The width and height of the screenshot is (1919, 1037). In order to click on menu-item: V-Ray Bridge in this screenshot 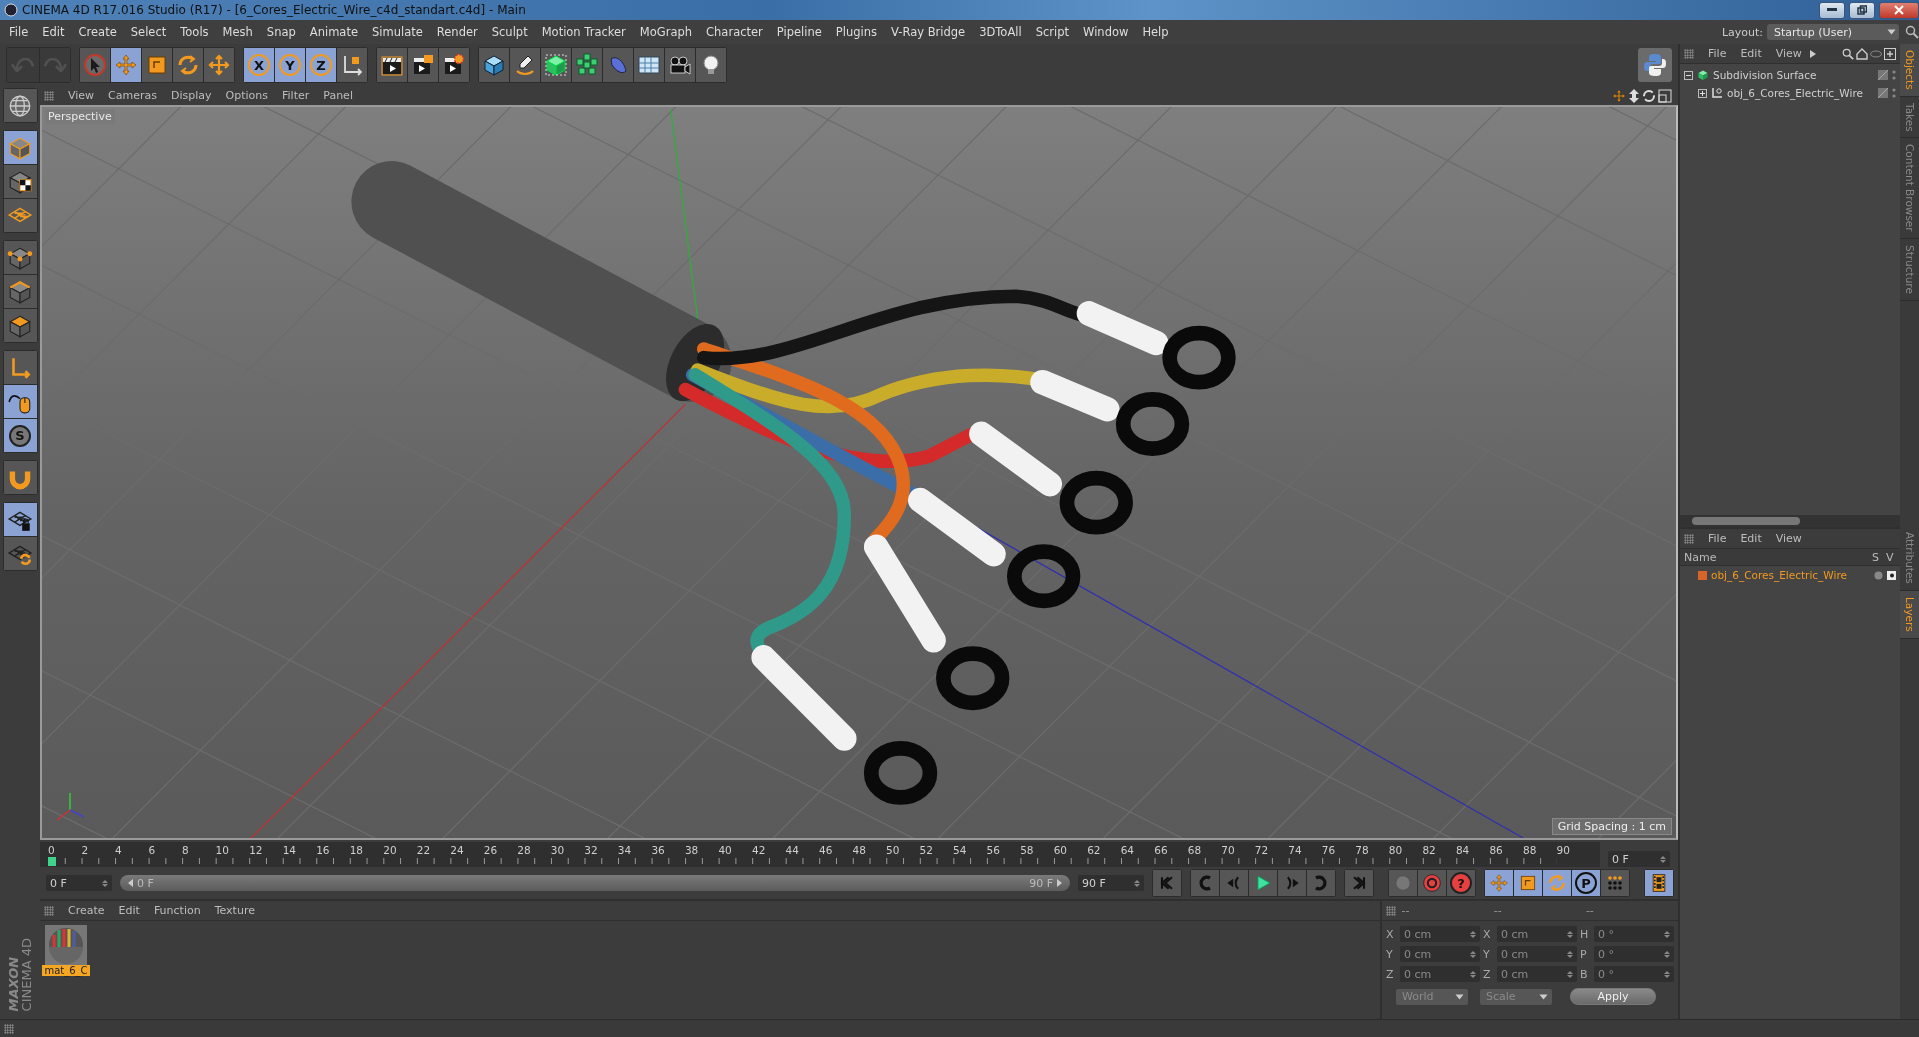, I will do `click(928, 32)`.